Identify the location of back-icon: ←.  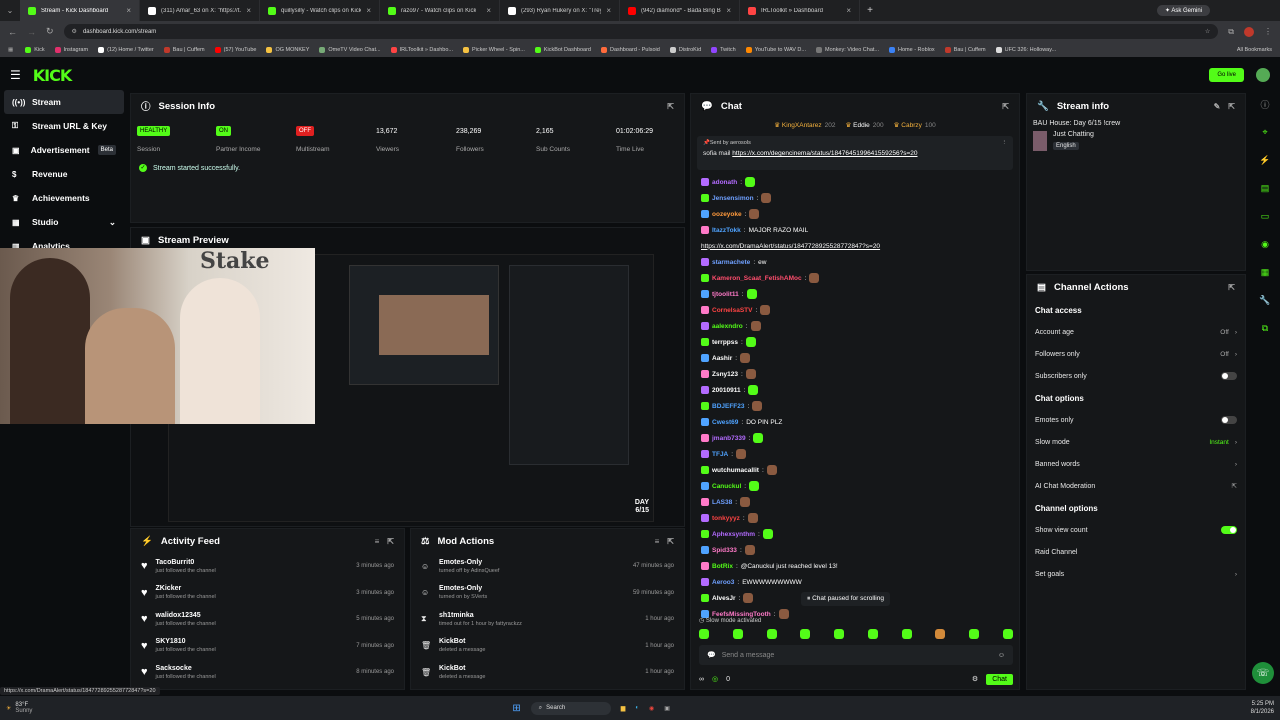
(12, 32).